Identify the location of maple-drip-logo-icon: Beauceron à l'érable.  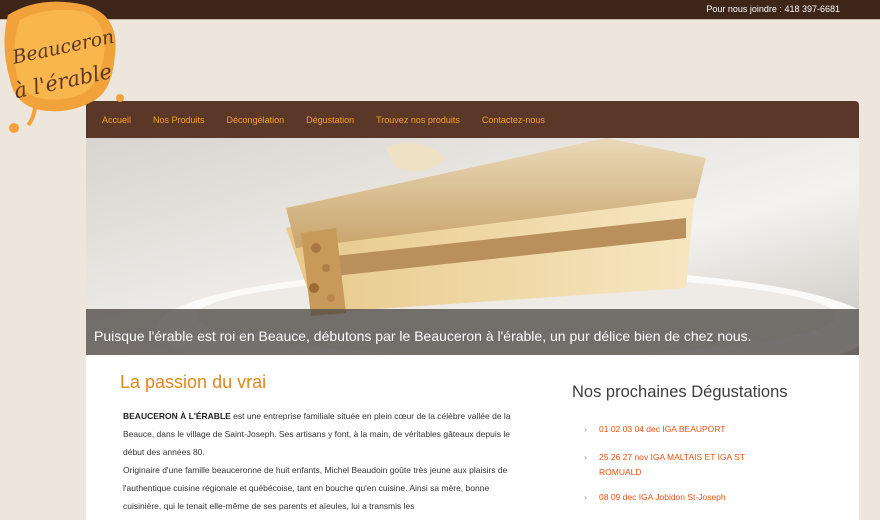
(64, 67).